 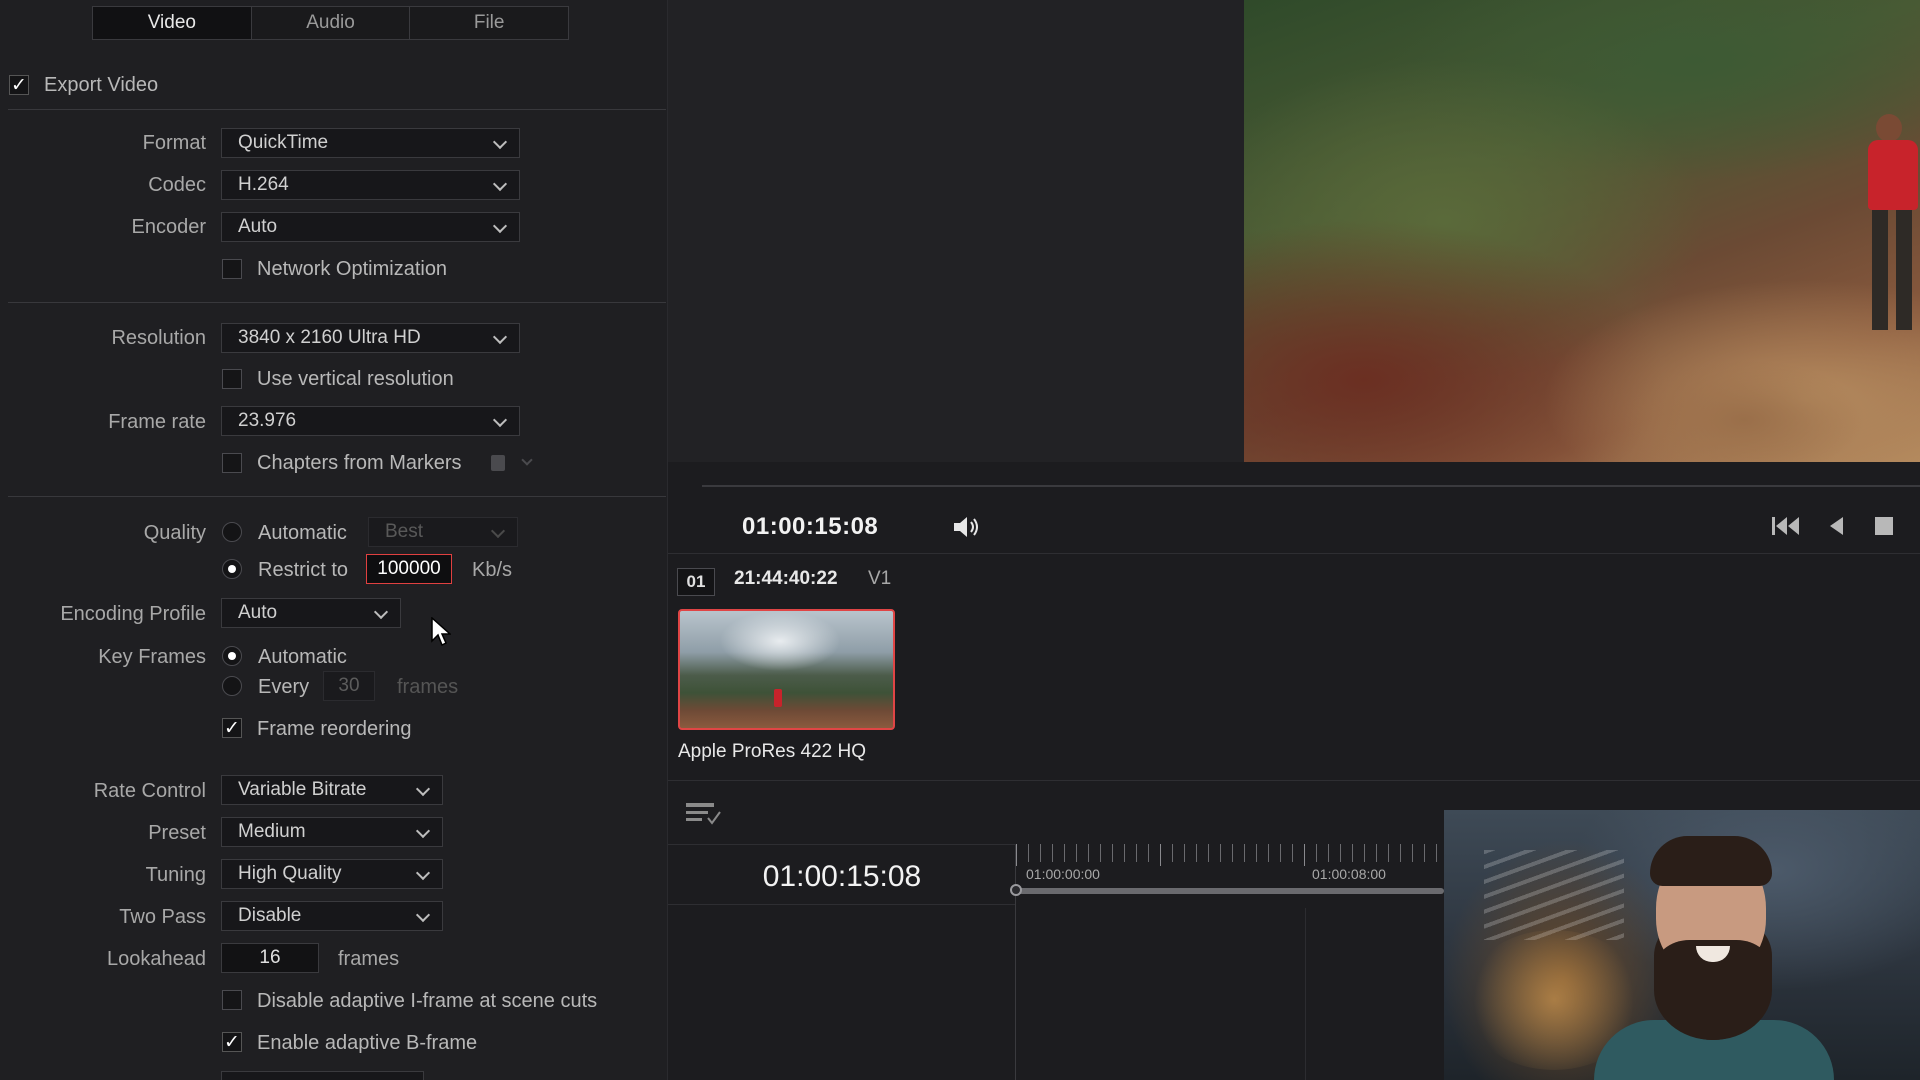 I want to click on enable-adaptive-b-label: Enable adaptive B-frame, so click(x=367, y=1043).